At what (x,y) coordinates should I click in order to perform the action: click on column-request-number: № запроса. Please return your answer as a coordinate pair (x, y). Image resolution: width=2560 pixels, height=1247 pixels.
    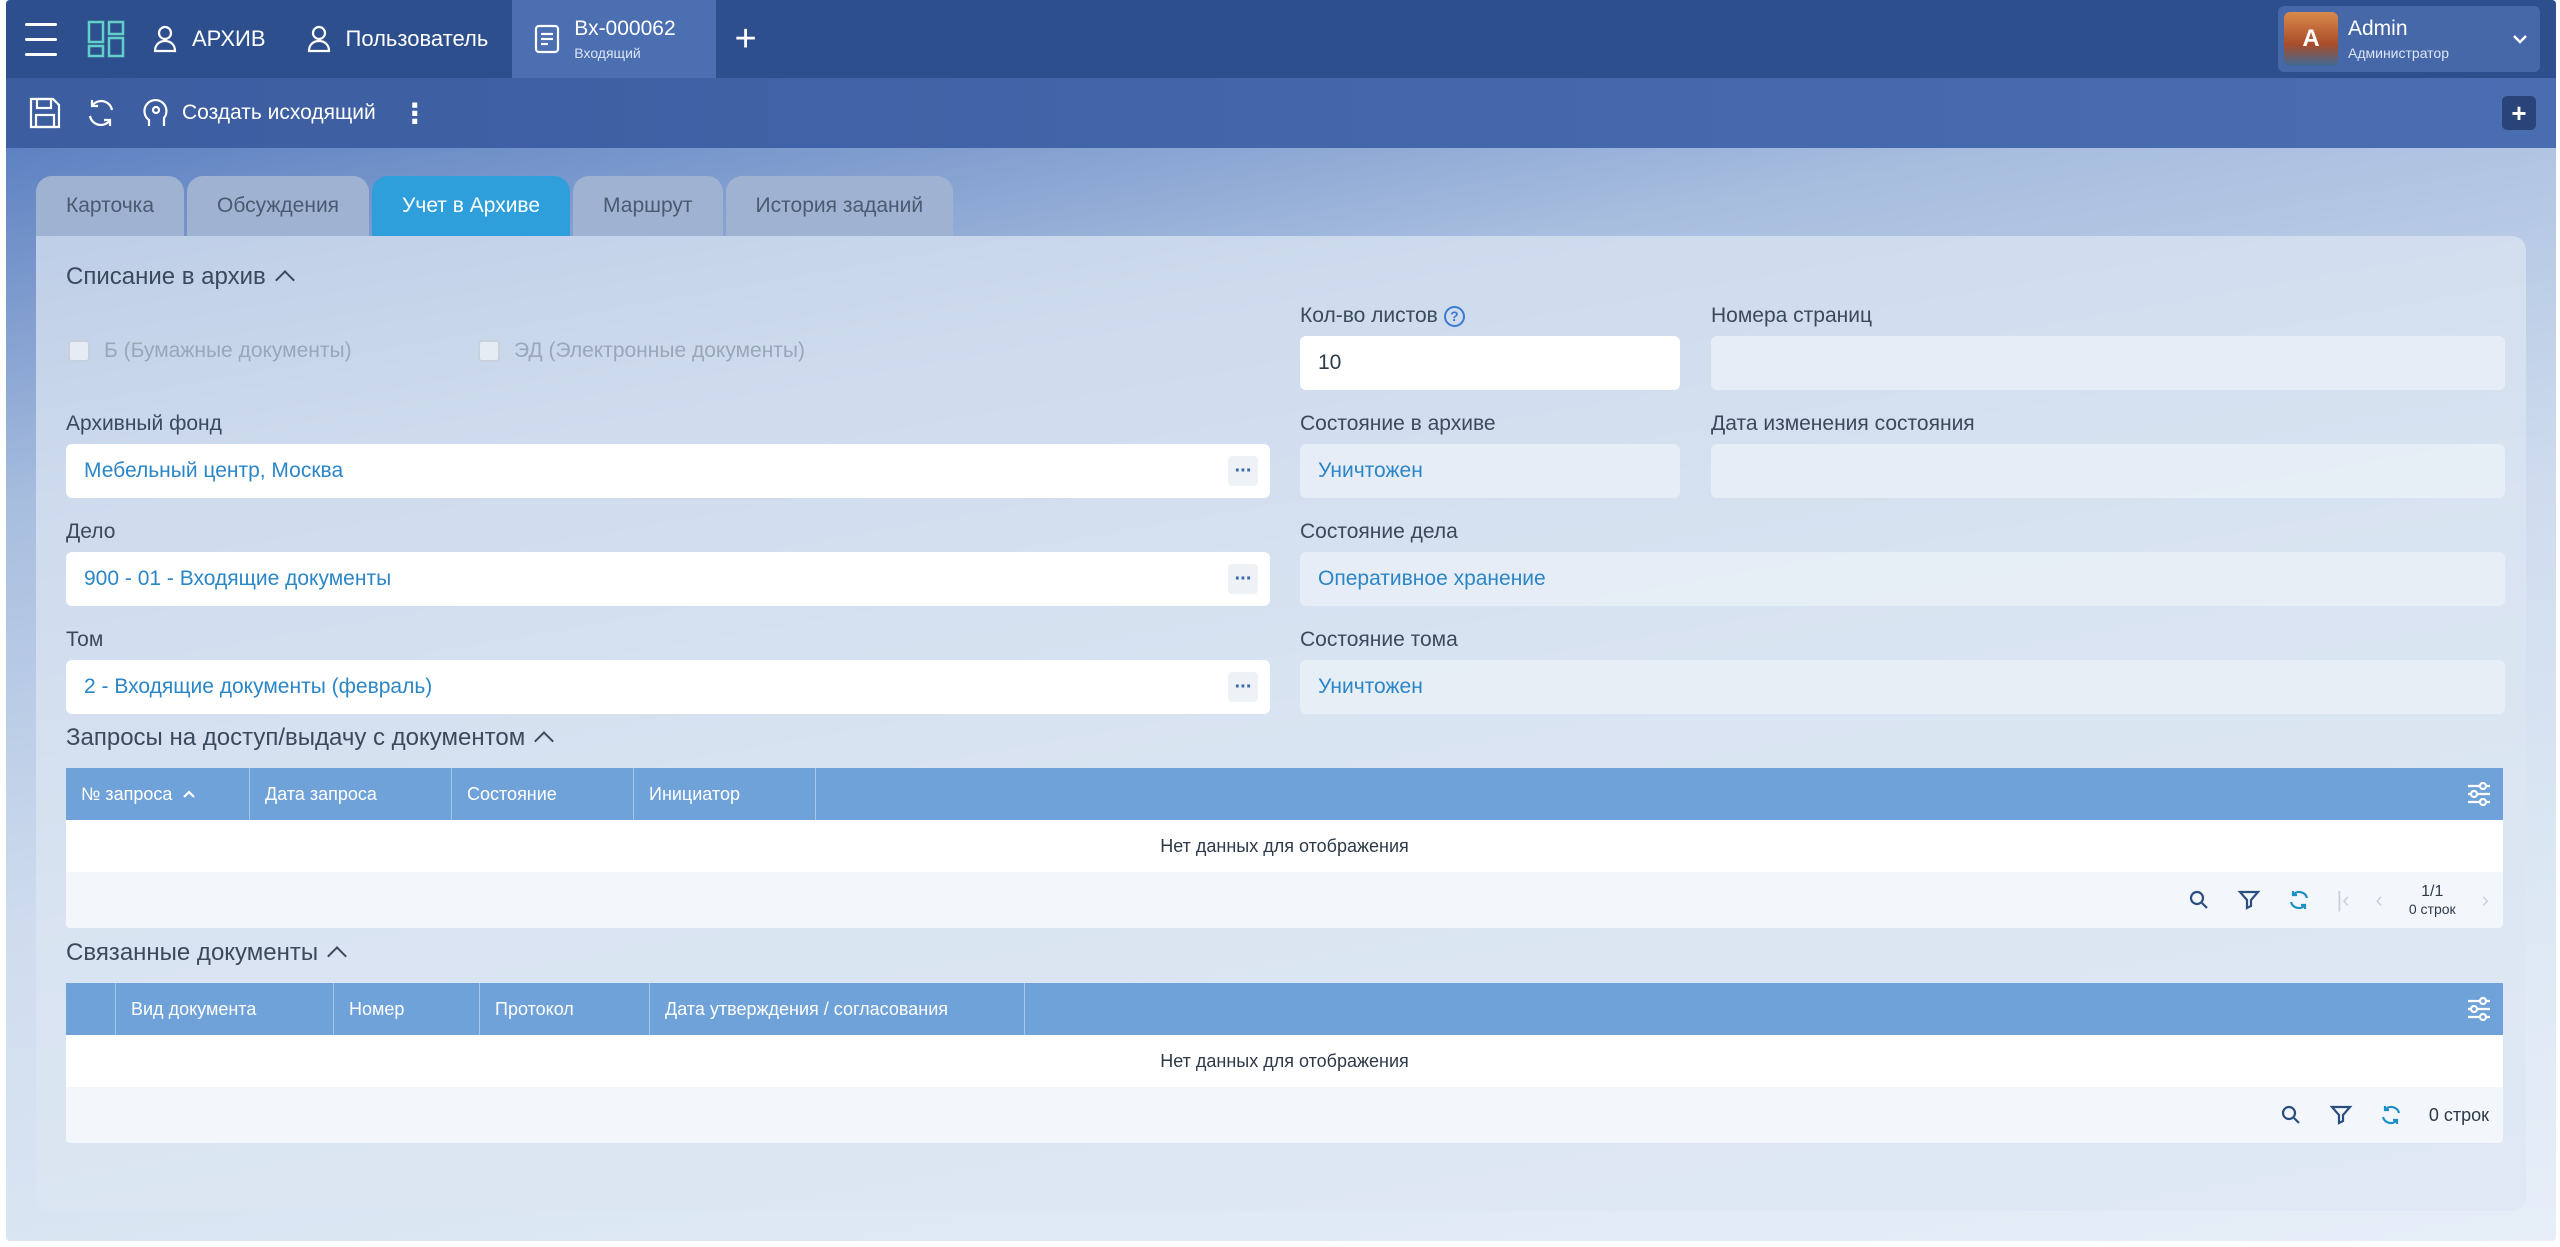
    Looking at the image, I should click on (158, 794).